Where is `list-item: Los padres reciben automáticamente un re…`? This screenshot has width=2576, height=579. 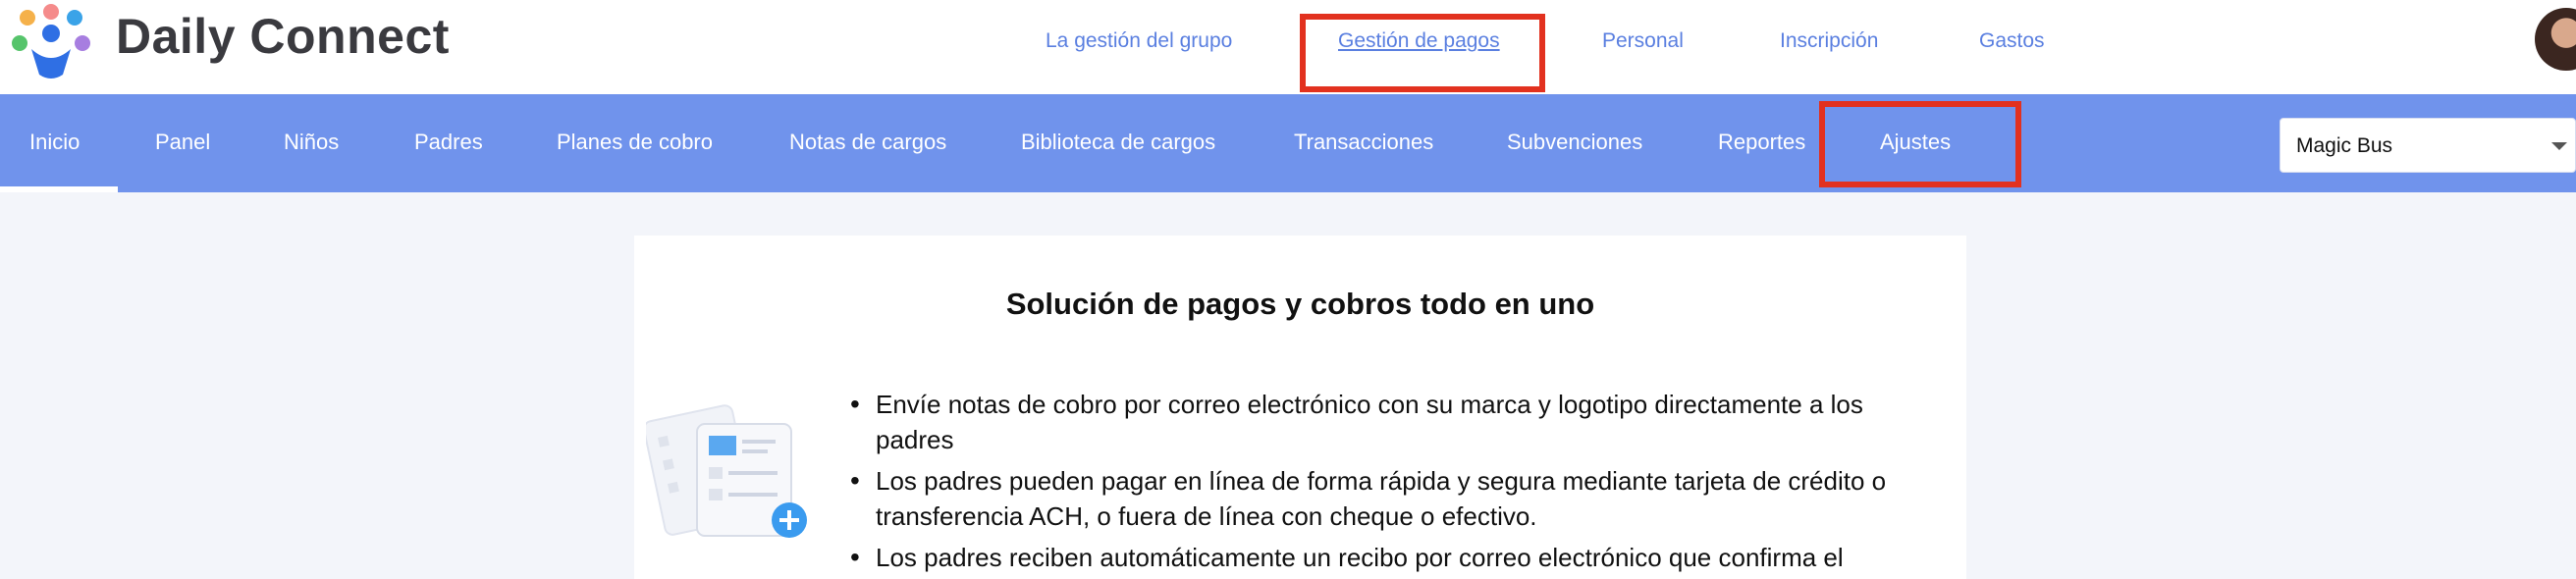
list-item: Los padres reciben automáticamente un re… is located at coordinates (1395, 557).